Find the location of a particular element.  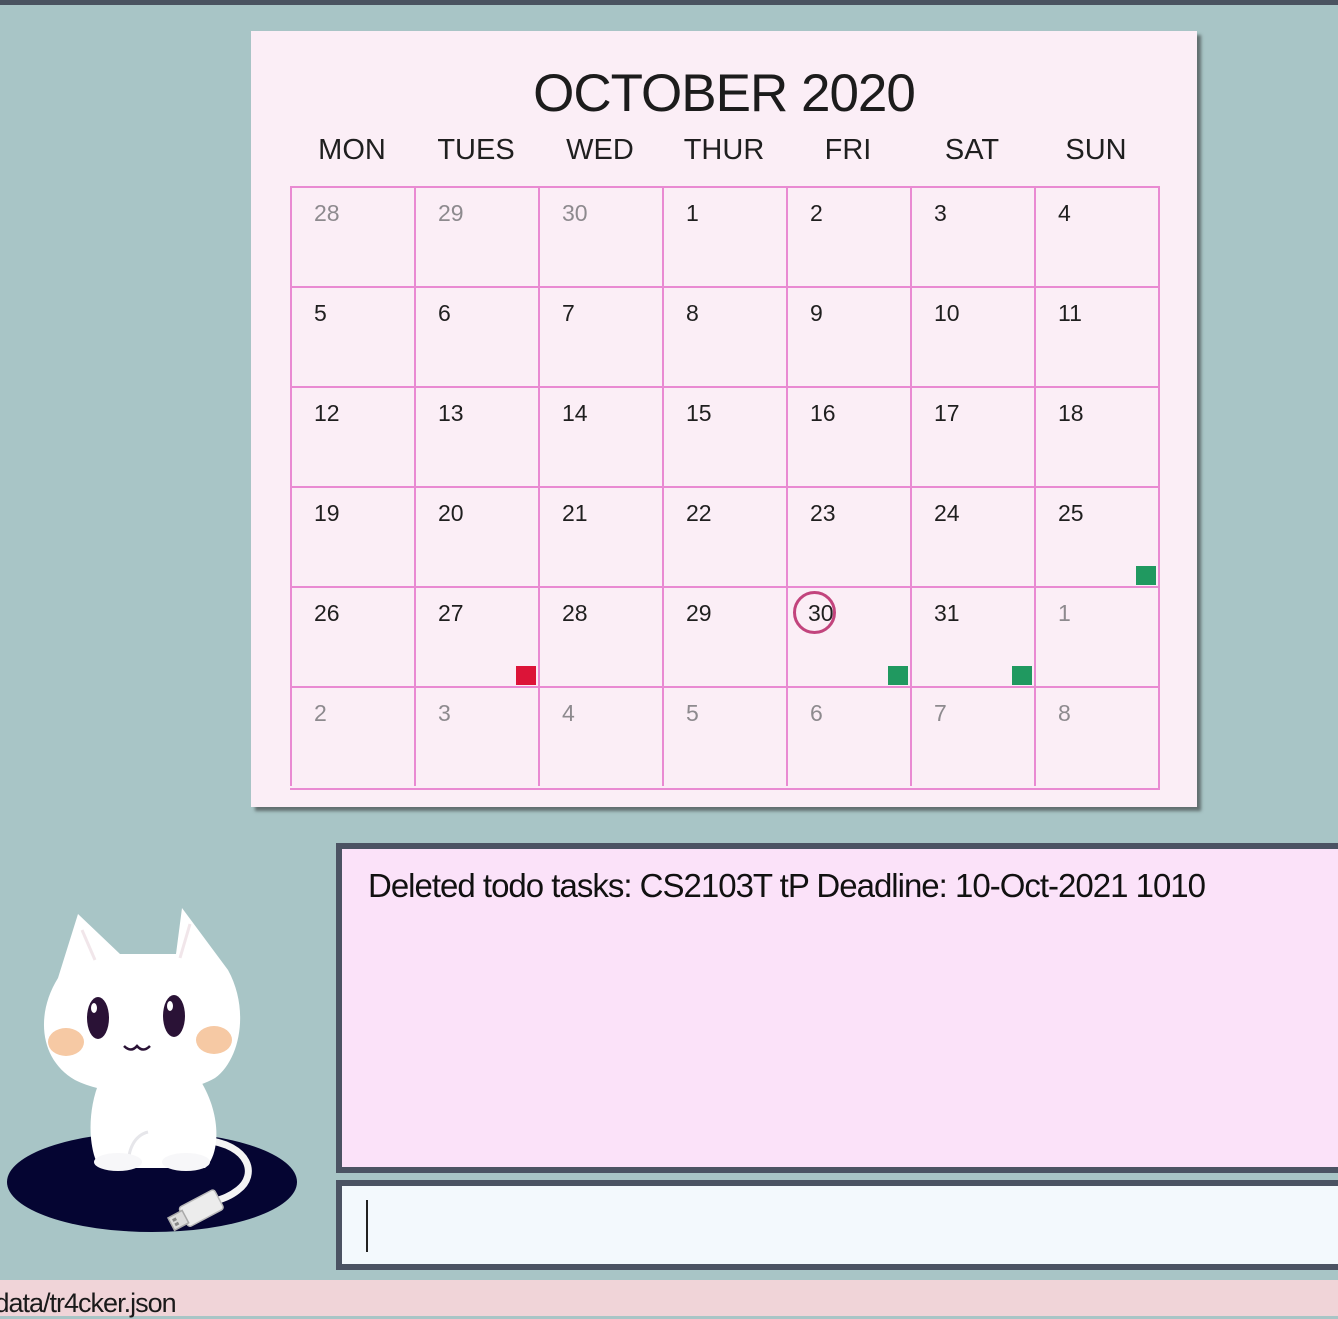

calendar-day-number: 31 is located at coordinates (947, 613).